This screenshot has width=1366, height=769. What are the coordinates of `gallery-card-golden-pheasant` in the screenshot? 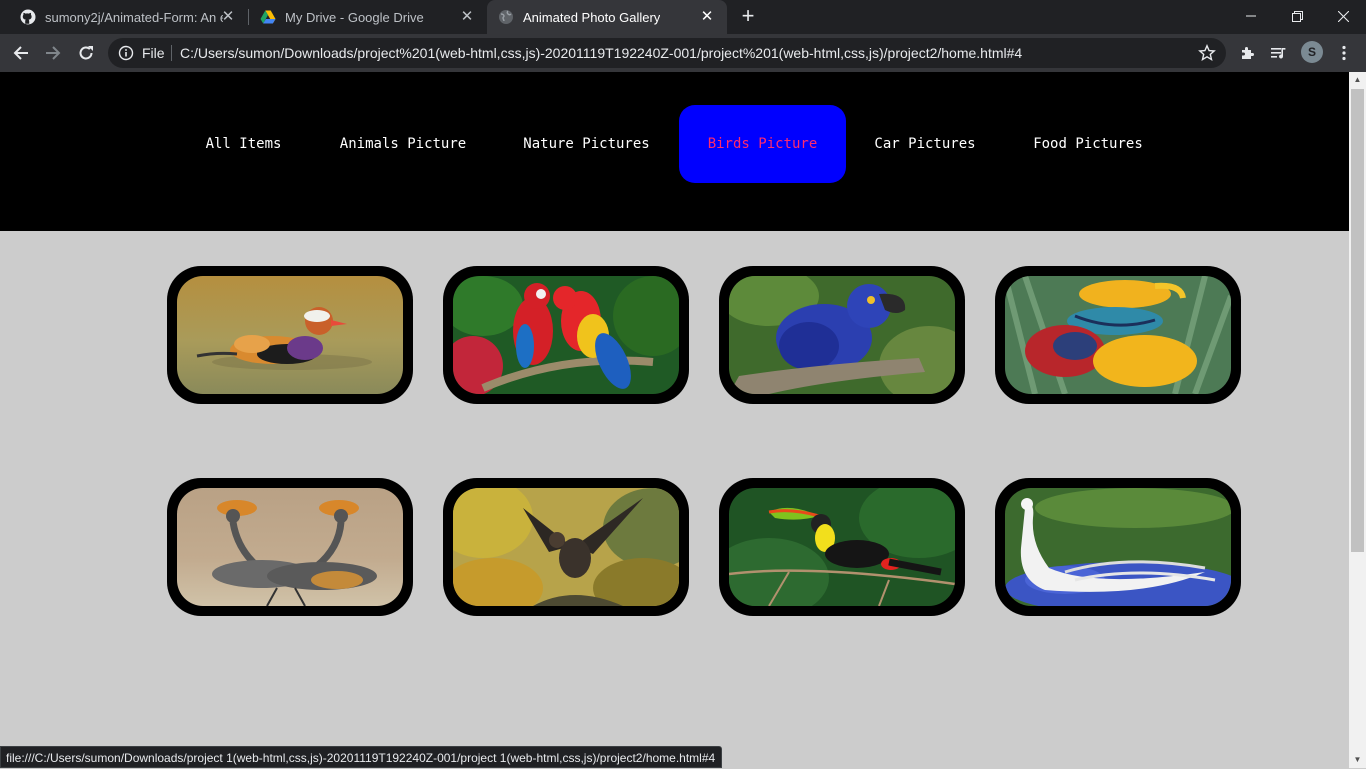 It's located at (1118, 335).